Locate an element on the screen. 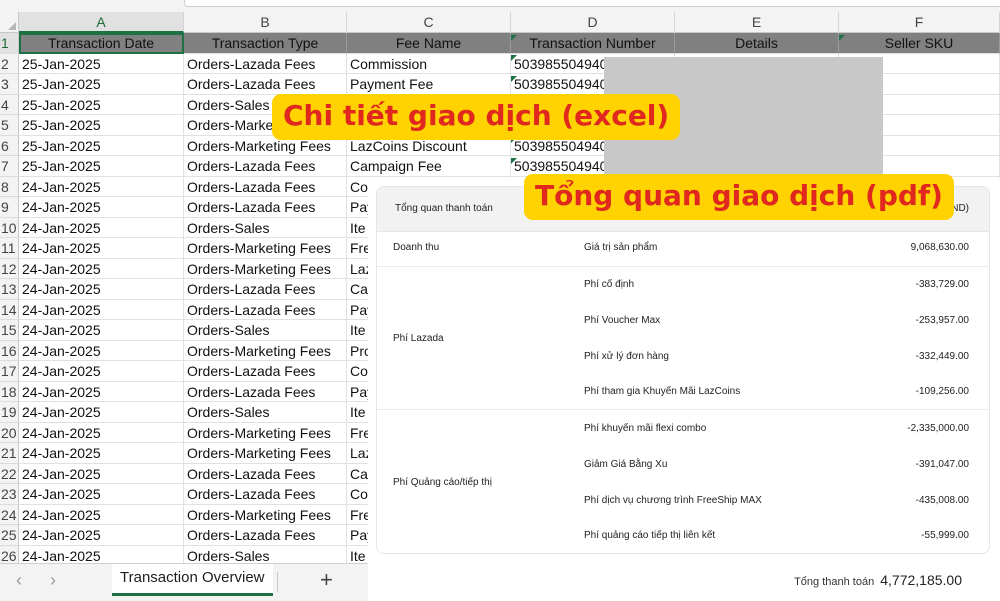 This screenshot has width=1000, height=601. pdf-item-amount: -435,008.00 is located at coordinates (942, 500).